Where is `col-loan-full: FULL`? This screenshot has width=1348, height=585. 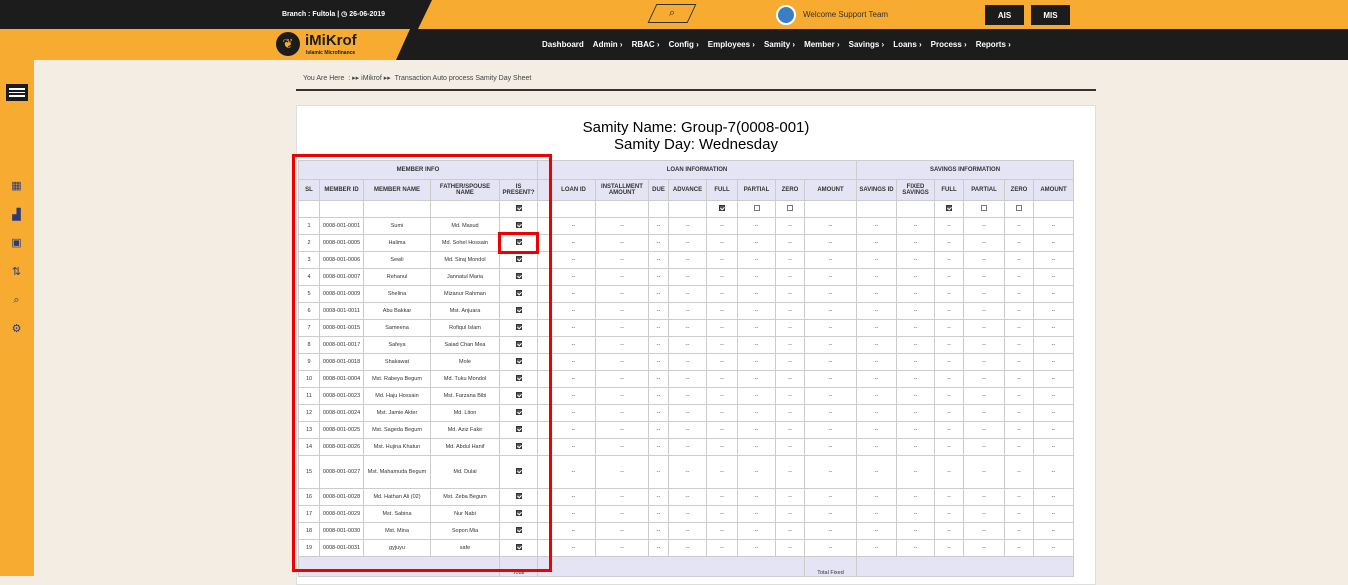
col-loan-full: FULL is located at coordinates (722, 190).